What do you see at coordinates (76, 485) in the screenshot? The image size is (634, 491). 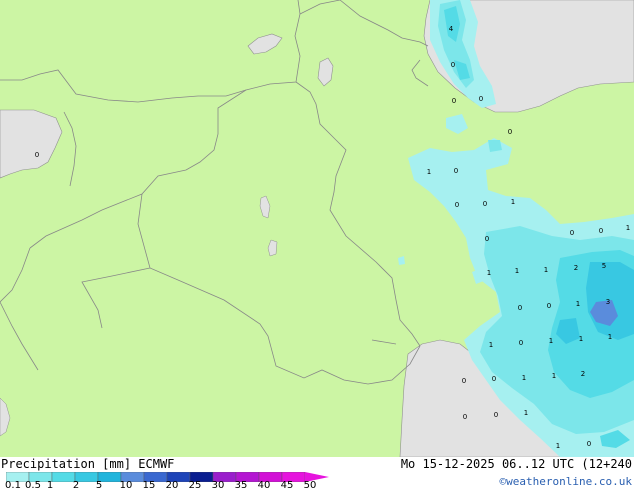 I see `legend-tick-label: 2` at bounding box center [76, 485].